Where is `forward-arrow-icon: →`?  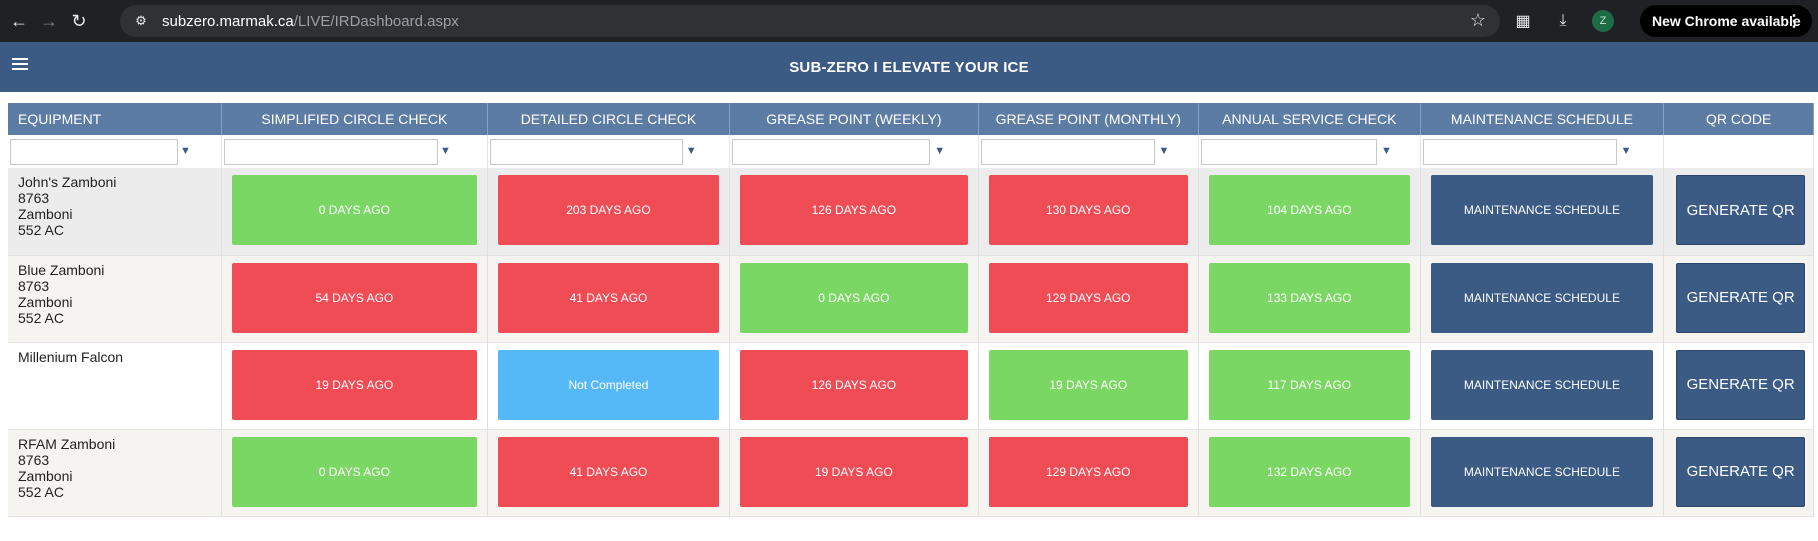 forward-arrow-icon: → is located at coordinates (49, 21).